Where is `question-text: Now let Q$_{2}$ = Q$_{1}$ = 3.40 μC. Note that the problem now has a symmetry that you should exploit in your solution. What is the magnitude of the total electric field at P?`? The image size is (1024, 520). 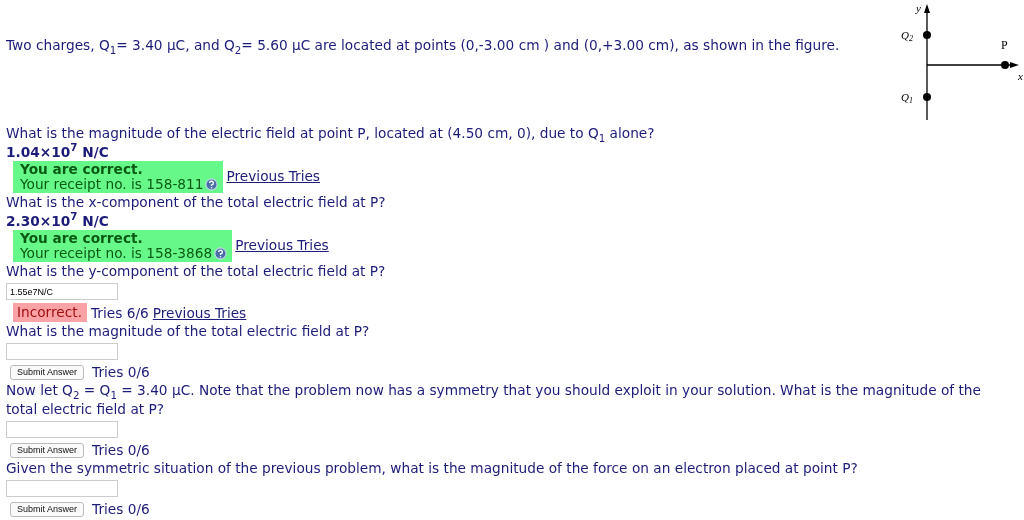 question-text: Now let Q$_{2}$ = Q$_{1}$ = 3.40 μC. Note that the problem now has a symmetry that you should exploit in your solution. What is the magnitude of the total electric field at P? is located at coordinates (494, 400).